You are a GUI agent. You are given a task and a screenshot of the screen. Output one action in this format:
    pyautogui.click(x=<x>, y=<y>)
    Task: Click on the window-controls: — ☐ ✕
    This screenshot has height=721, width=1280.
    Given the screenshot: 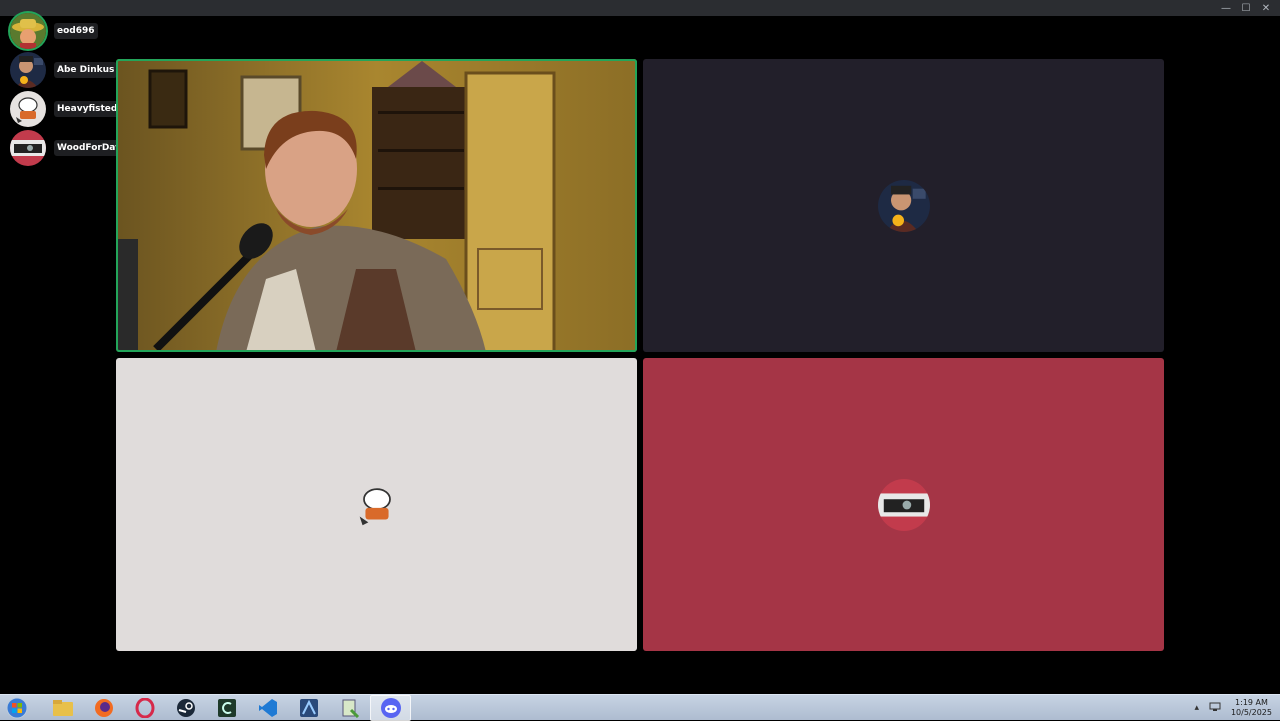 What is the action you would take?
    pyautogui.click(x=1246, y=8)
    